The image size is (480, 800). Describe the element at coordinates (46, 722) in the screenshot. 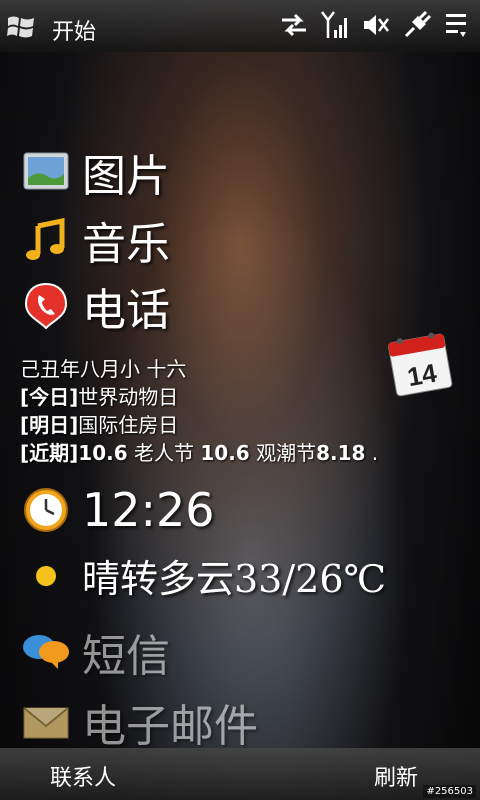

I see `envelope-icon` at that location.